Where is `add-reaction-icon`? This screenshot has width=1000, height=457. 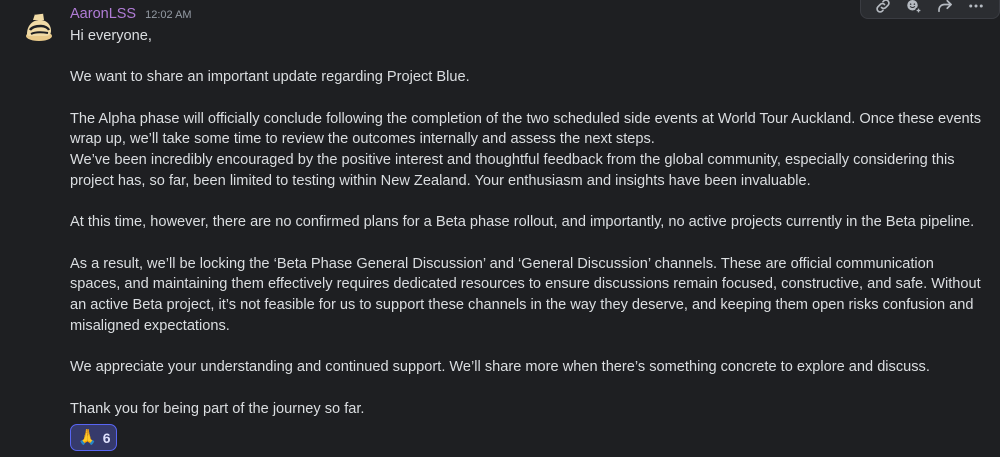 add-reaction-icon is located at coordinates (913, 9).